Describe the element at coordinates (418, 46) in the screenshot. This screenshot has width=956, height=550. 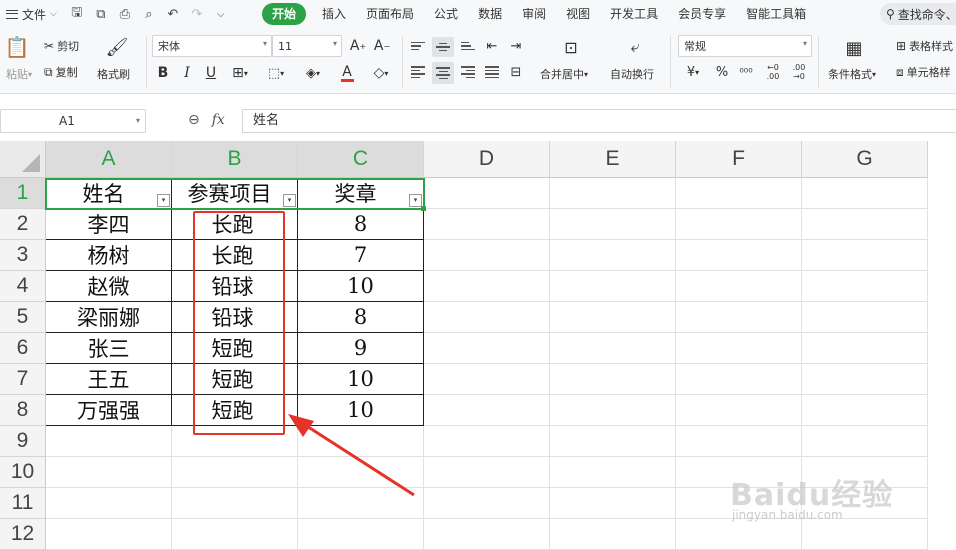
I see `align-top-icon` at that location.